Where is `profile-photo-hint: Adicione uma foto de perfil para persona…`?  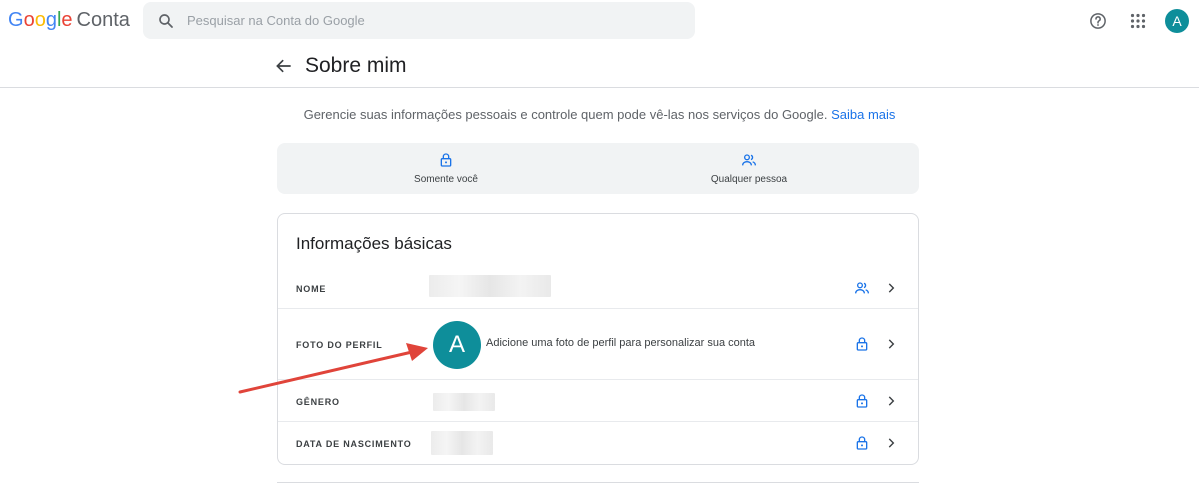 profile-photo-hint: Adicione uma foto de perfil para persona… is located at coordinates (621, 343).